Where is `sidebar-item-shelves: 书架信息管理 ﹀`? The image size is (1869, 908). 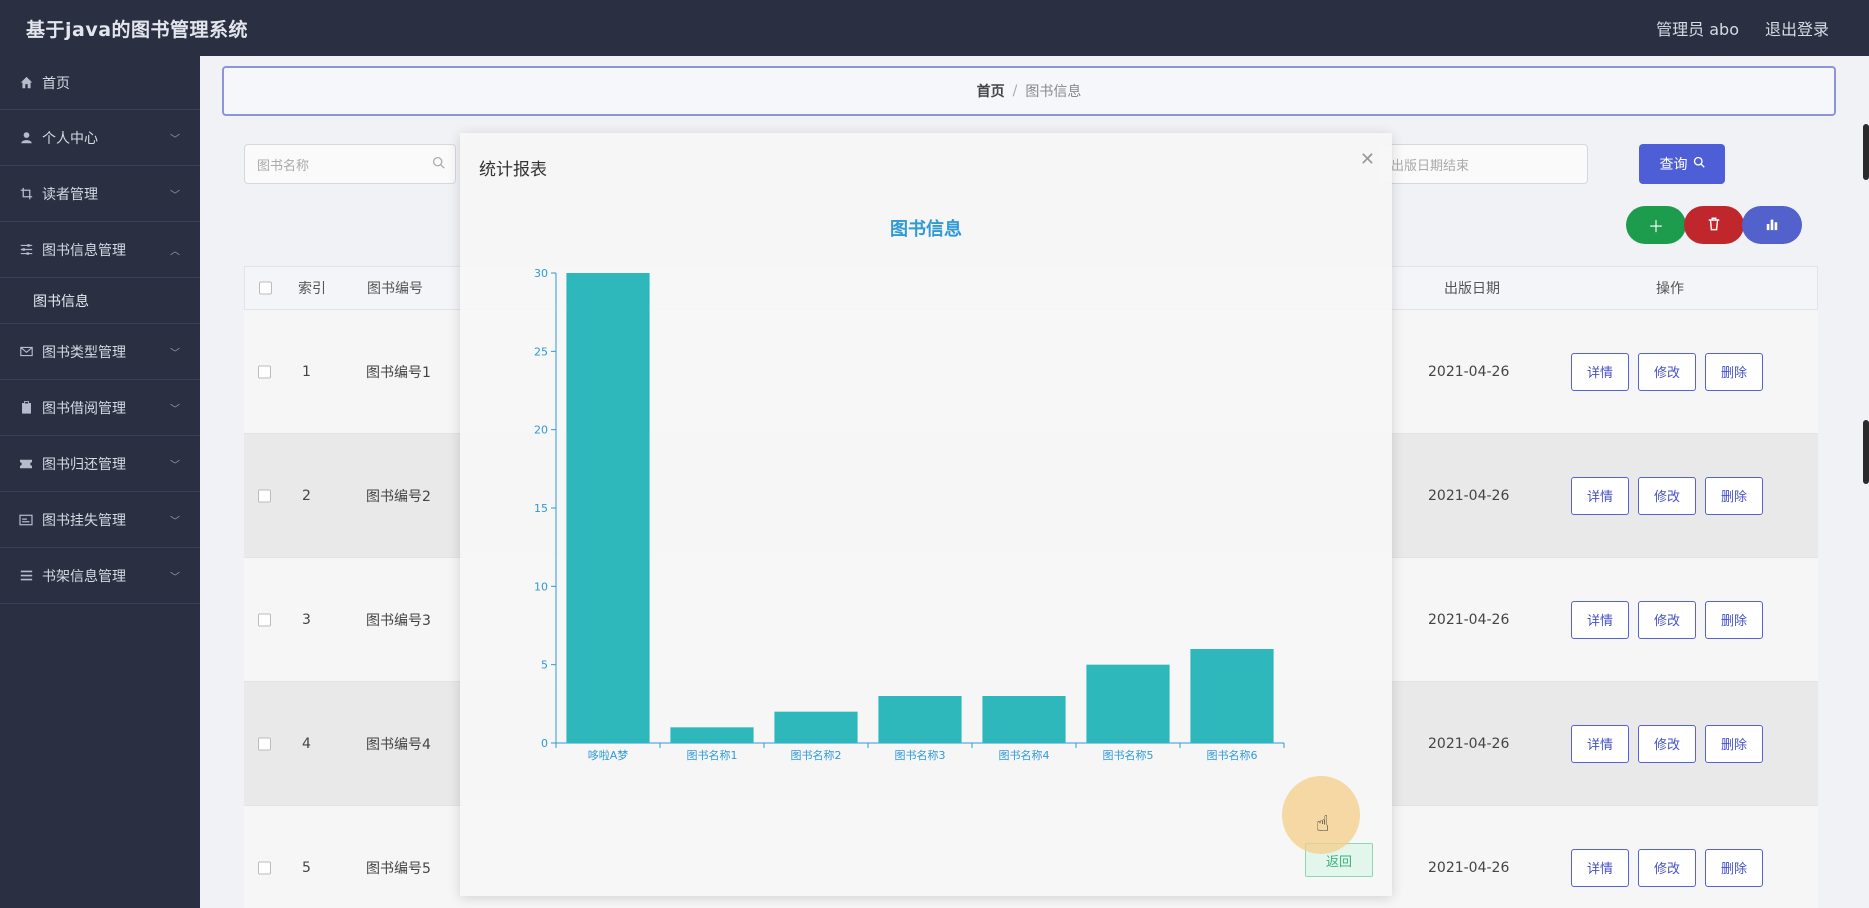 sidebar-item-shelves: 书架信息管理 ﹀ is located at coordinates (100, 576).